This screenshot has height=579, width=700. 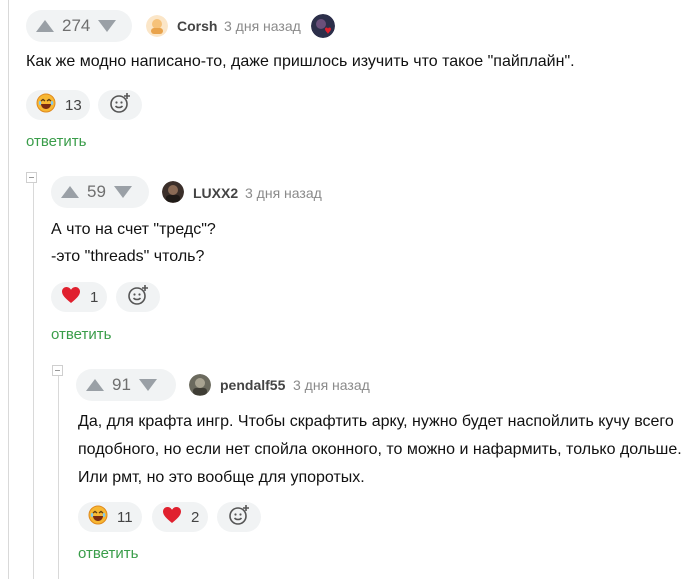 I want to click on reaction-button: 13, so click(x=58, y=105).